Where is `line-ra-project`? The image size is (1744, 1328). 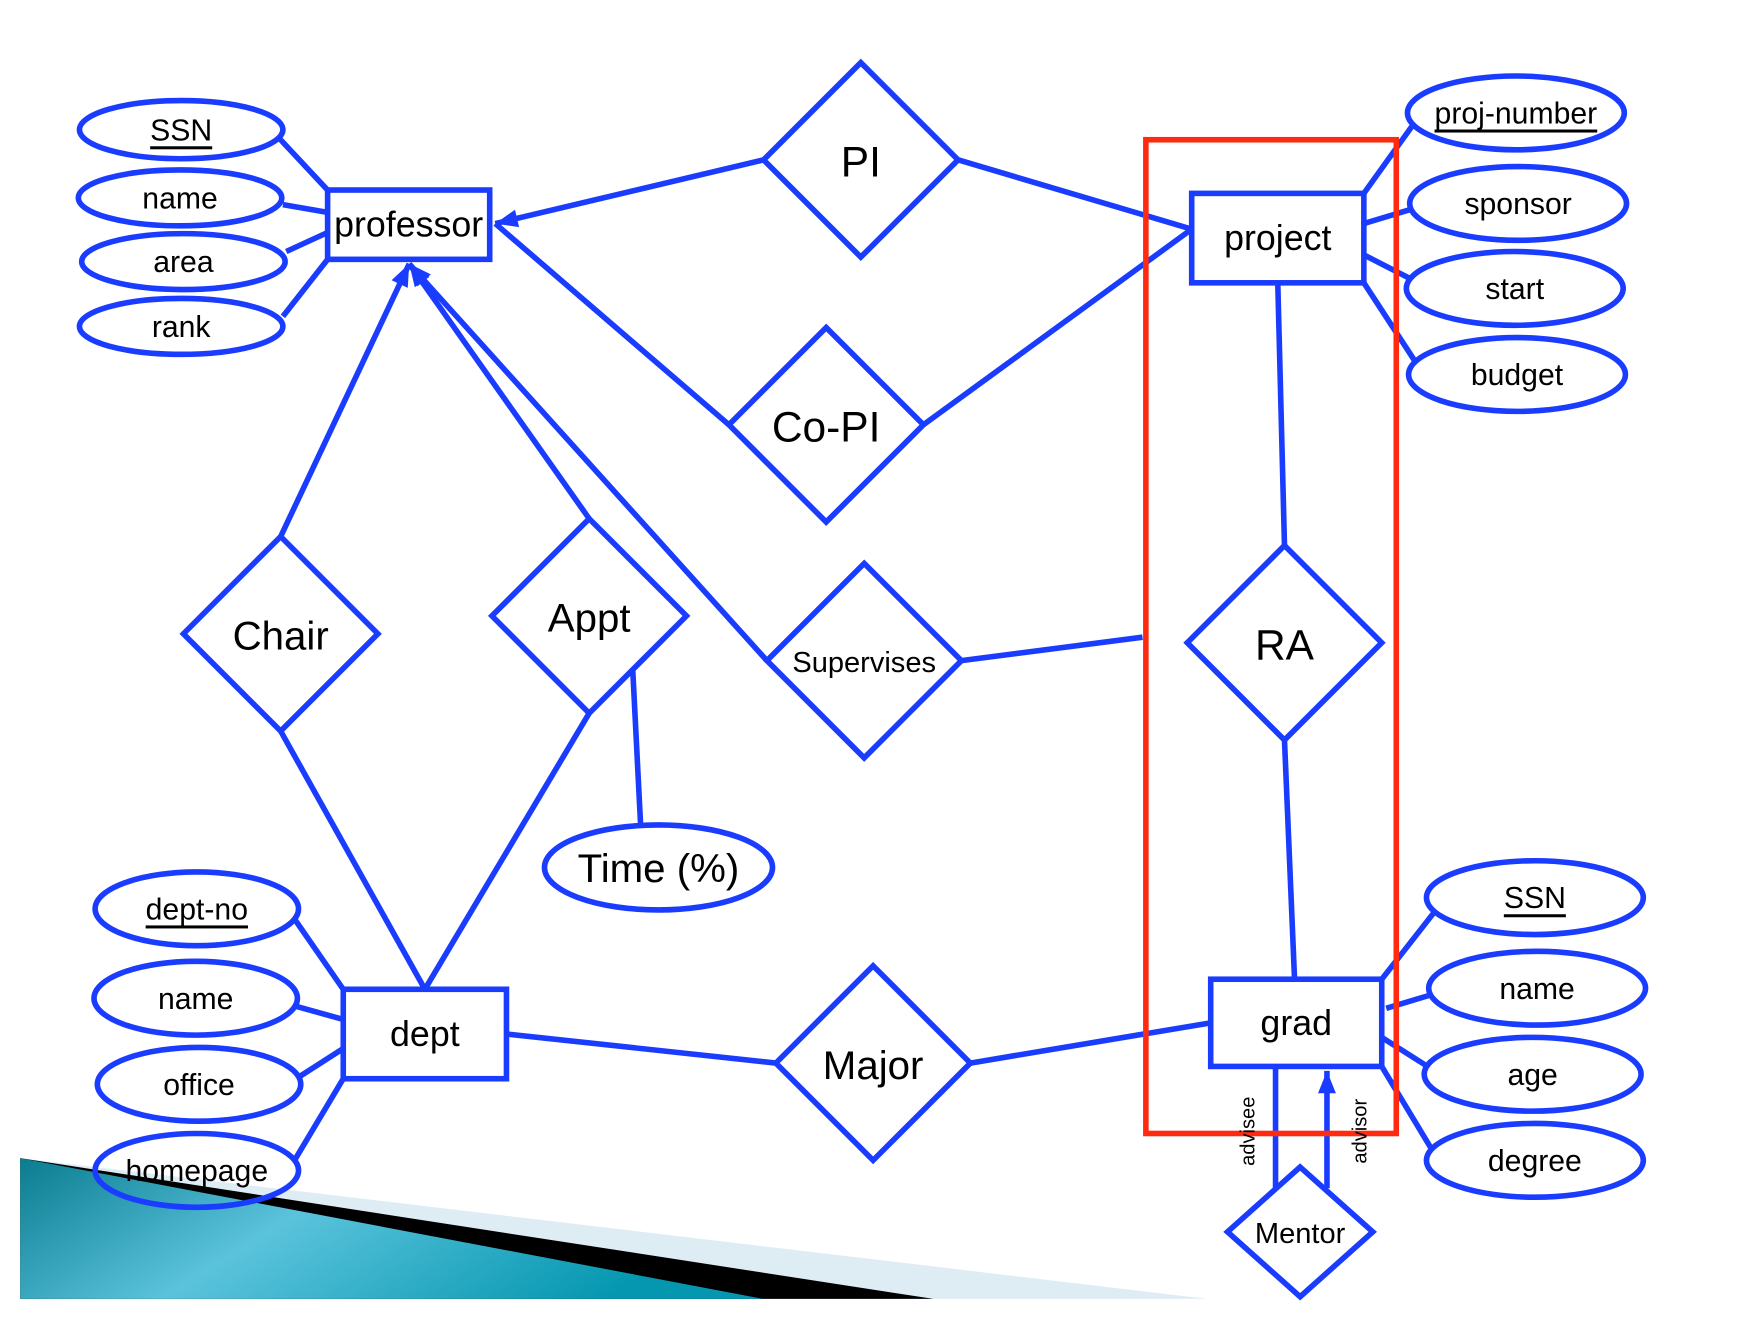
line-ra-project is located at coordinates (1281, 414).